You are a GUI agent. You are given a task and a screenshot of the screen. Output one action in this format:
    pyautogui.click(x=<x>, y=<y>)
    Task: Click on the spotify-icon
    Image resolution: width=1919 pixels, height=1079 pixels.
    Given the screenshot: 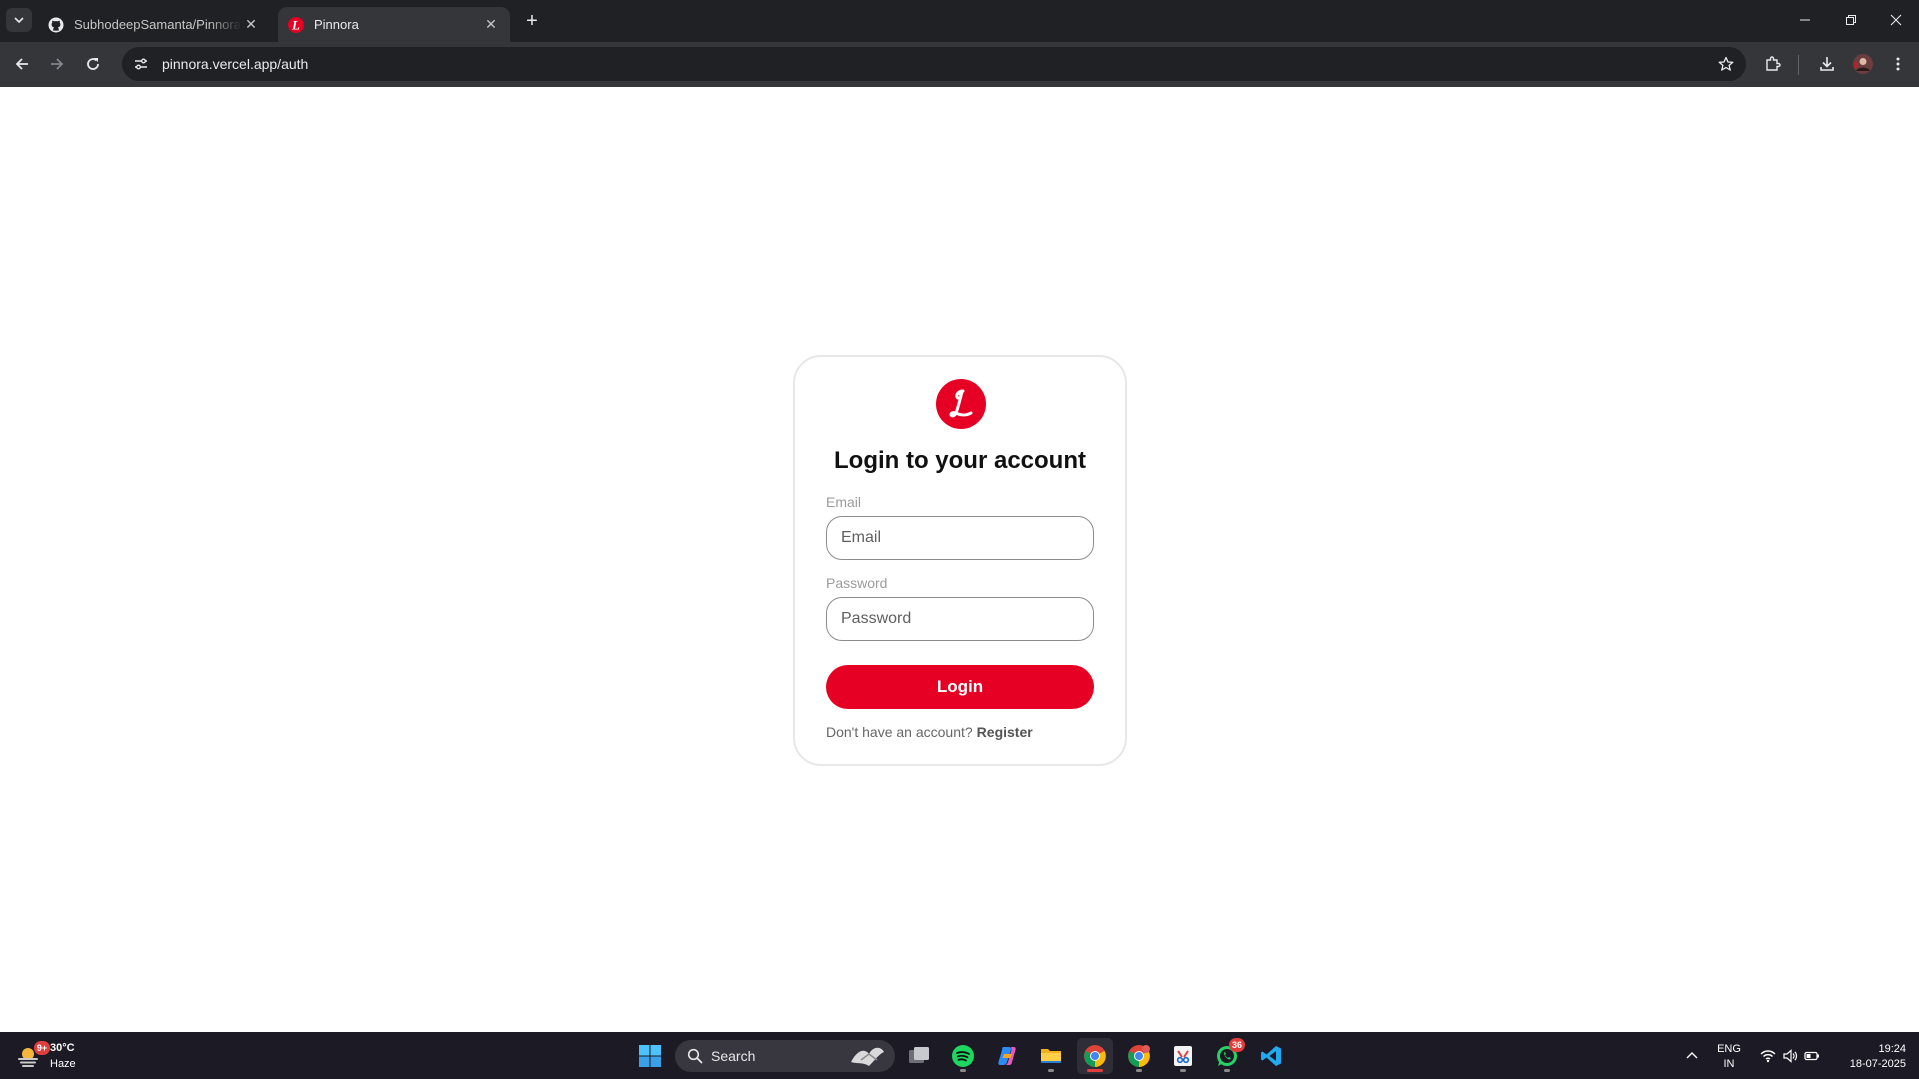 What is the action you would take?
    pyautogui.click(x=963, y=1056)
    